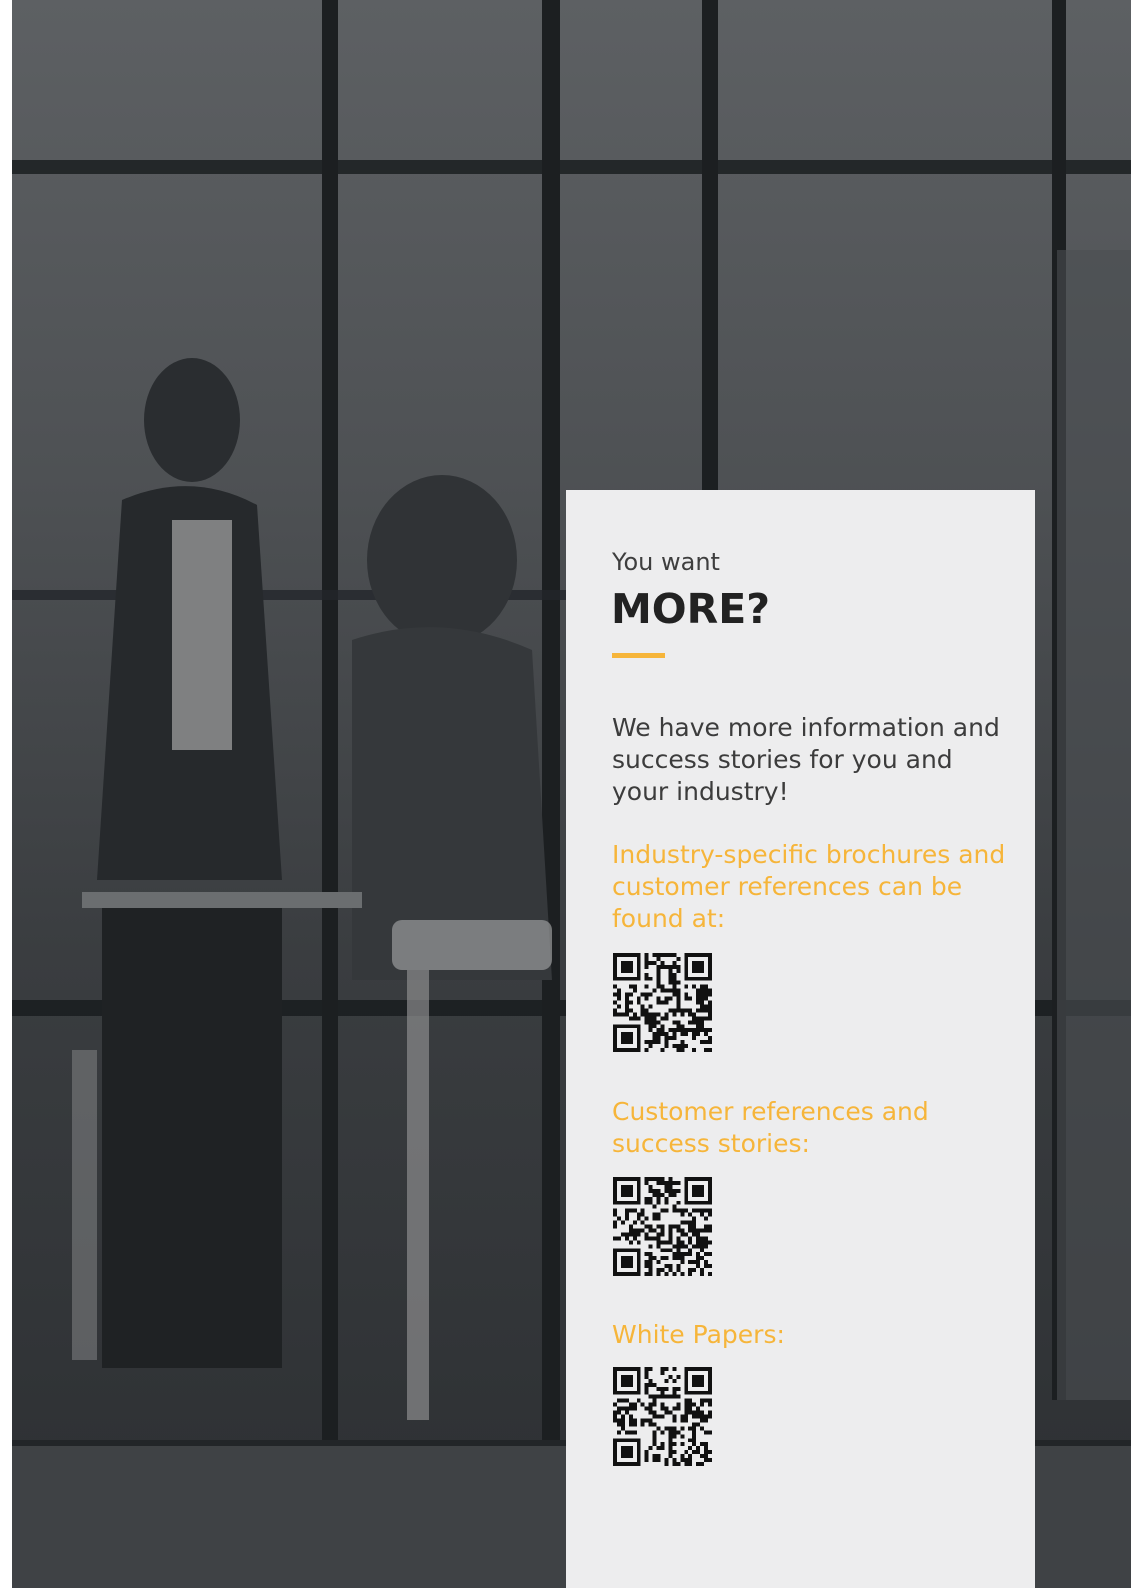  I want to click on references-label: Customer references and success stories:, so click(770, 1127).